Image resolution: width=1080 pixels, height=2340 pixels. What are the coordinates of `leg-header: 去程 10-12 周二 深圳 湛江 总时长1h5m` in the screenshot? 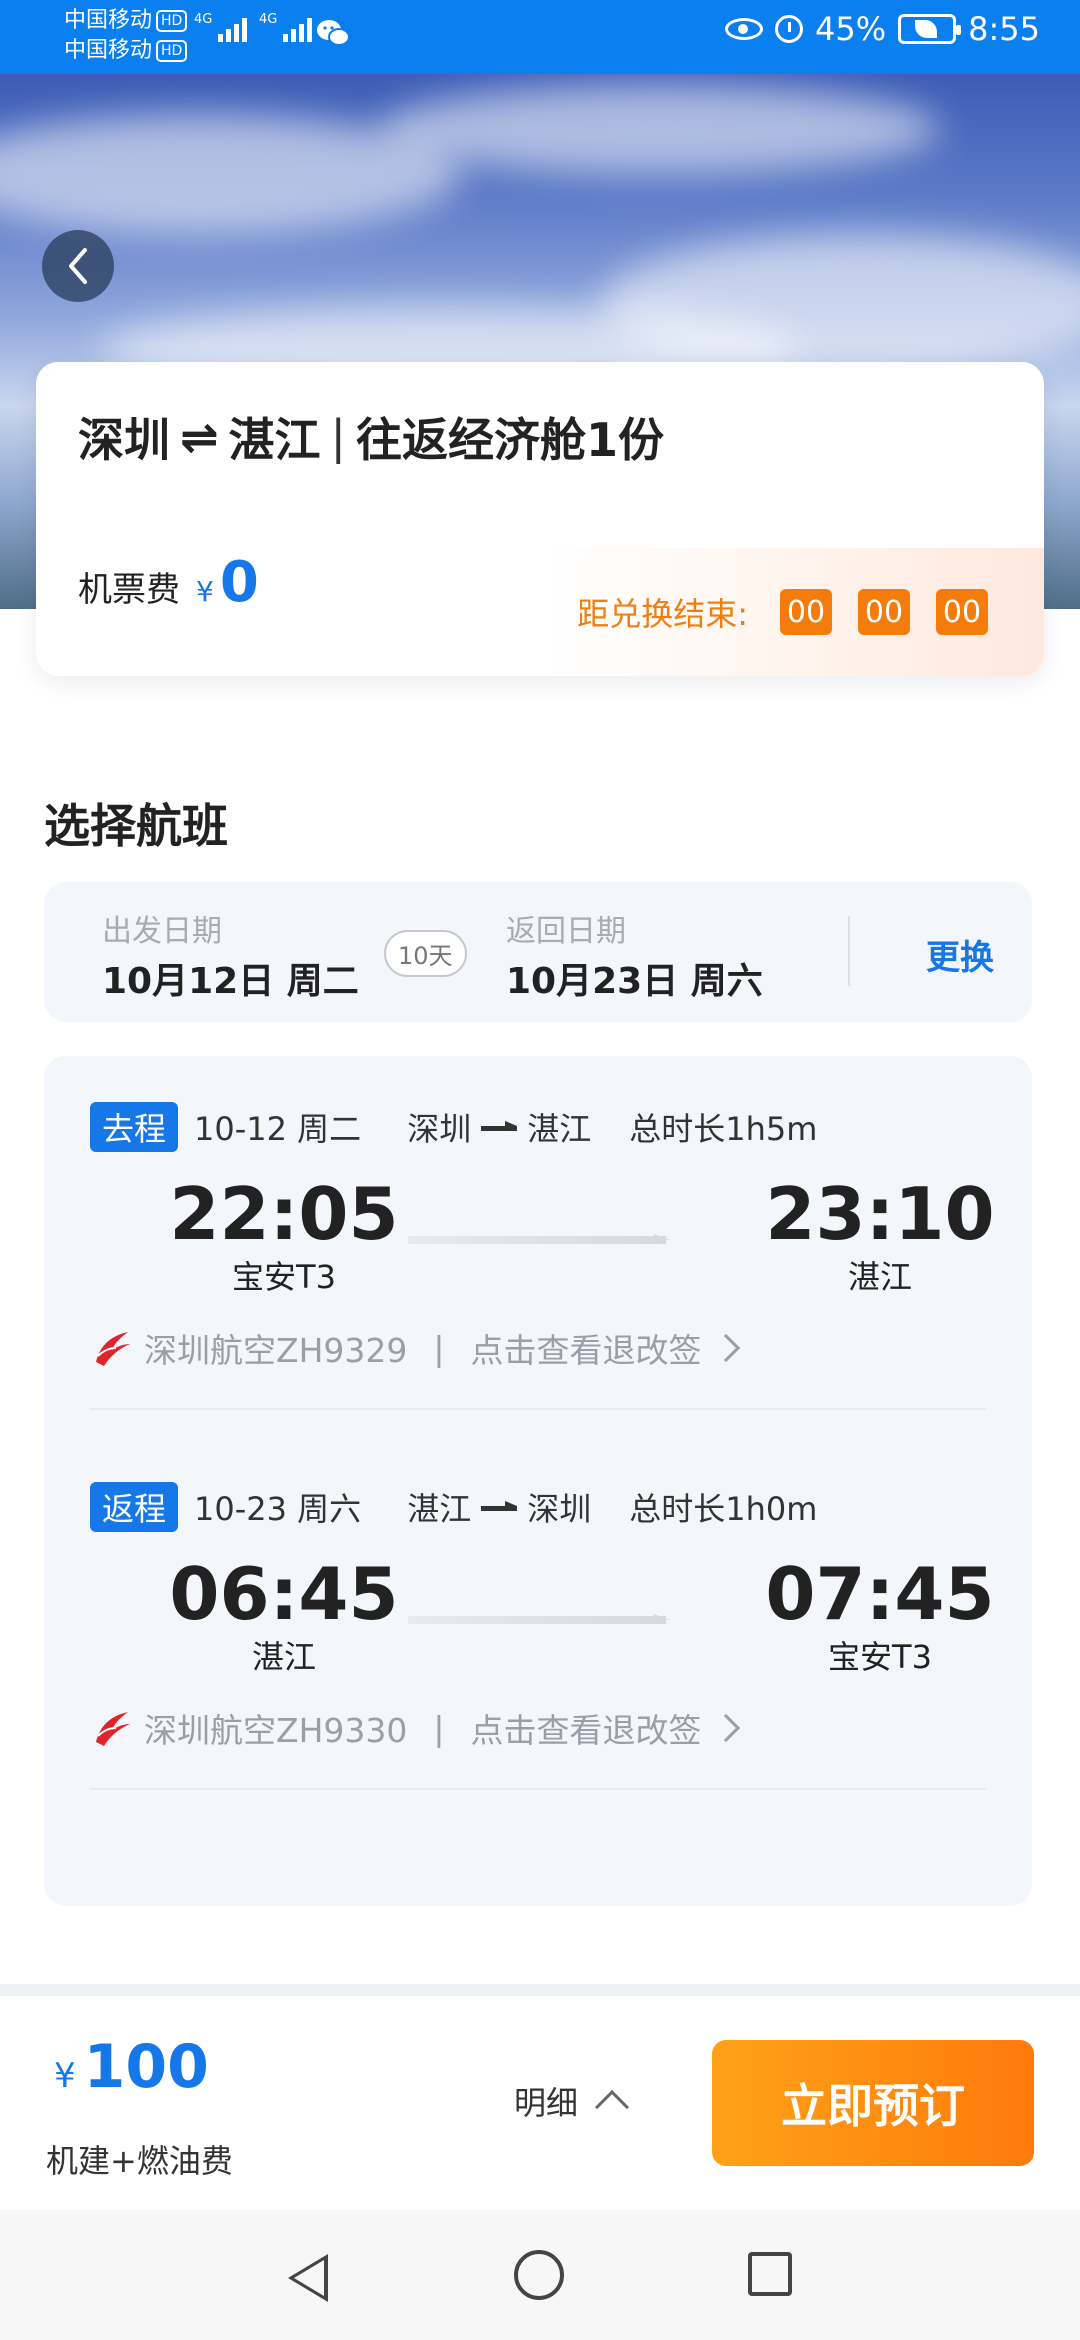 It's located at (453, 1127).